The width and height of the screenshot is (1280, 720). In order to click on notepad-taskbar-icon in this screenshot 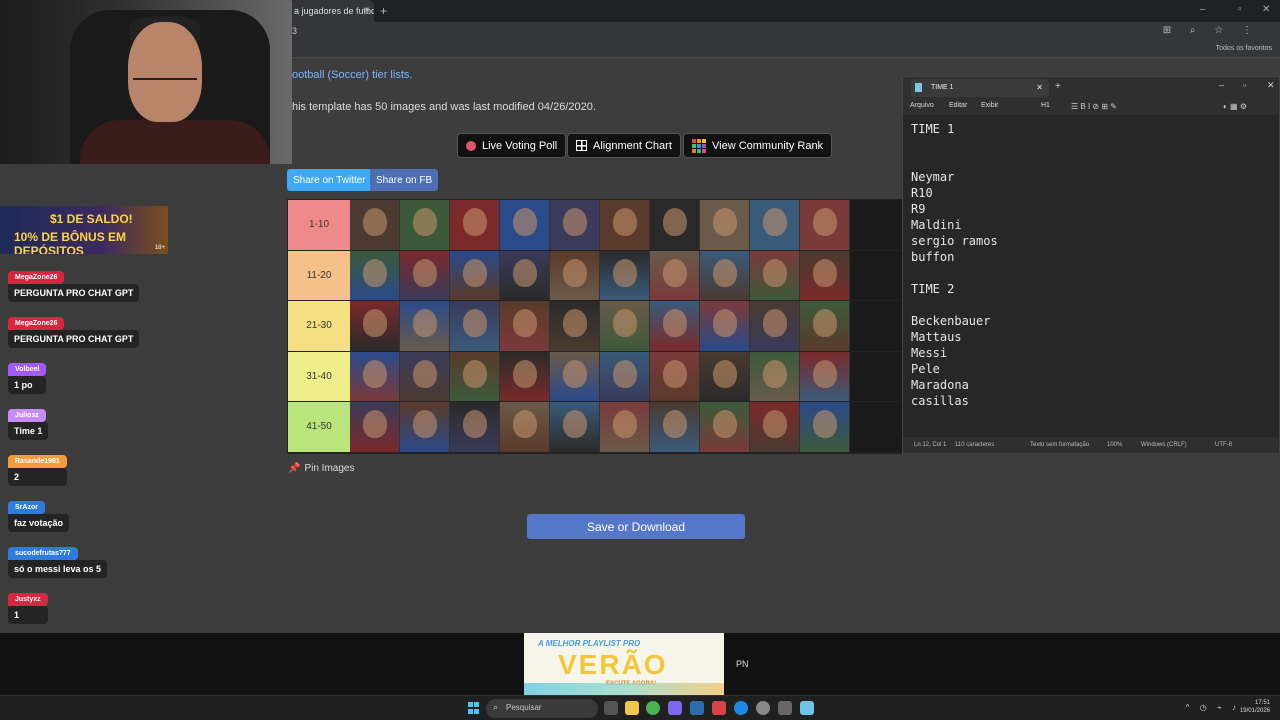, I will do `click(807, 708)`.